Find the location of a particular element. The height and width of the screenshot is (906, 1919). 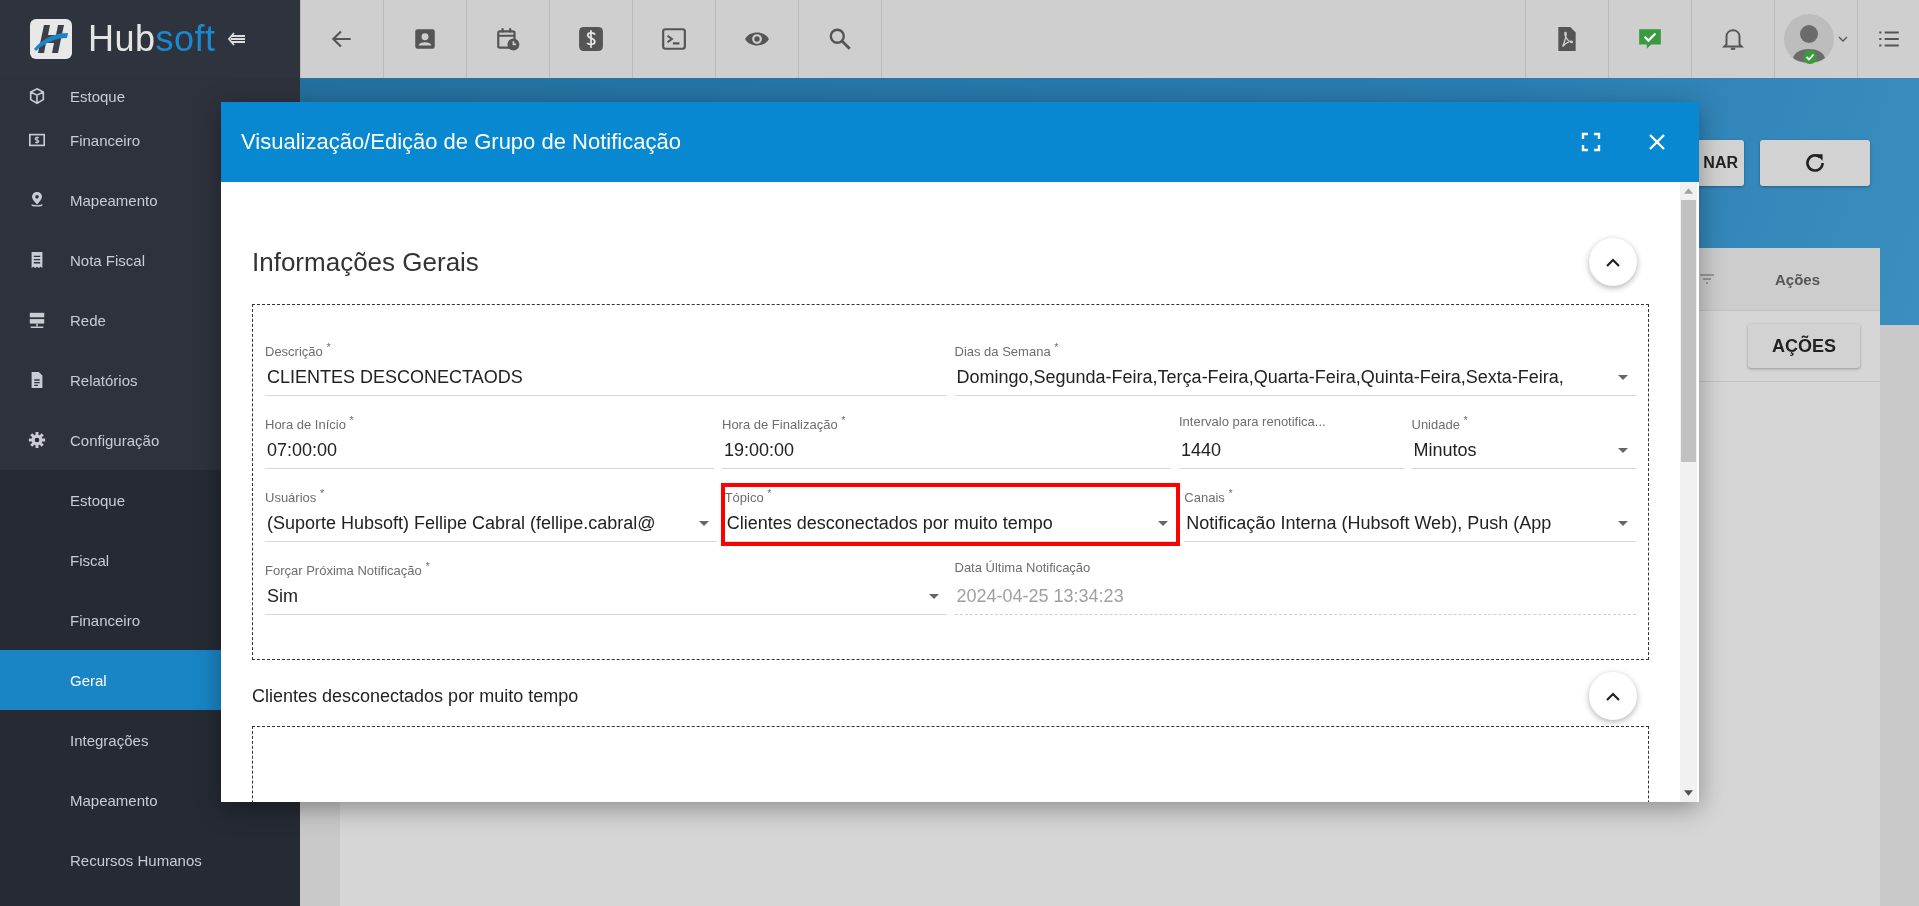

field-label: Forçar Próxima Notificação $^{*}$ is located at coordinates (348, 569).